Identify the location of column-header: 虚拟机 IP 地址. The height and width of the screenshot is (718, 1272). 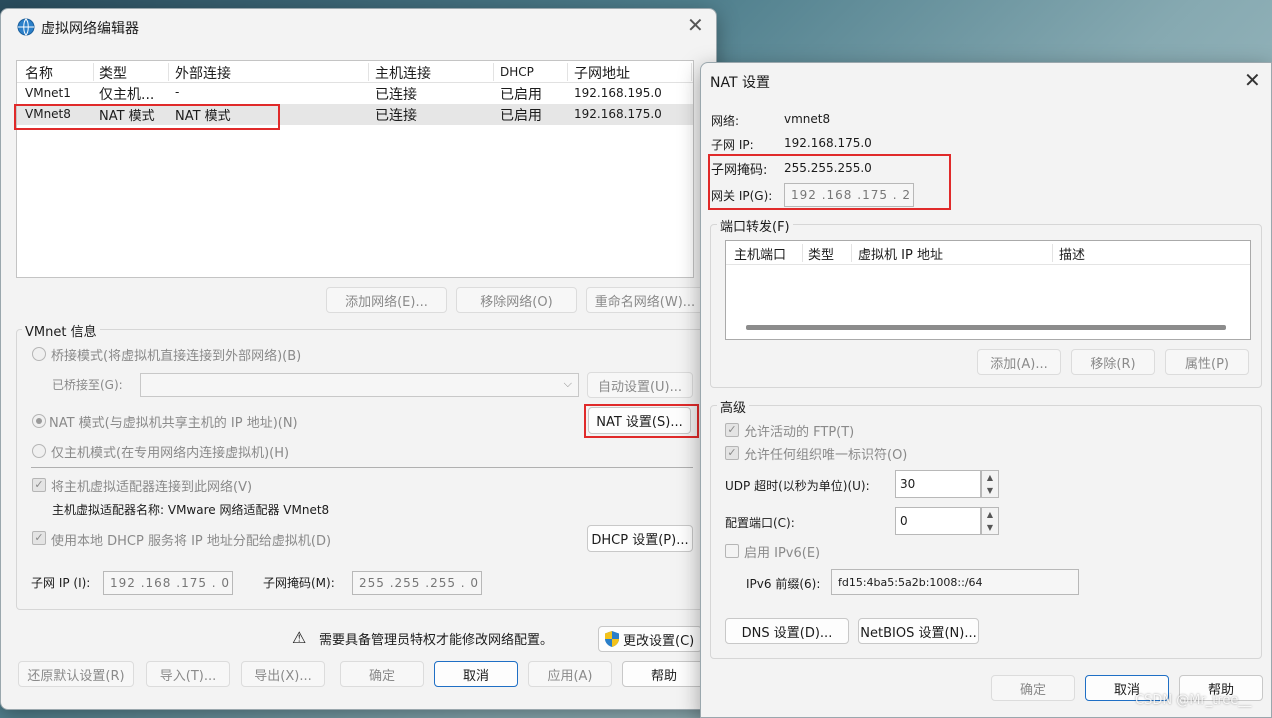
(900, 253).